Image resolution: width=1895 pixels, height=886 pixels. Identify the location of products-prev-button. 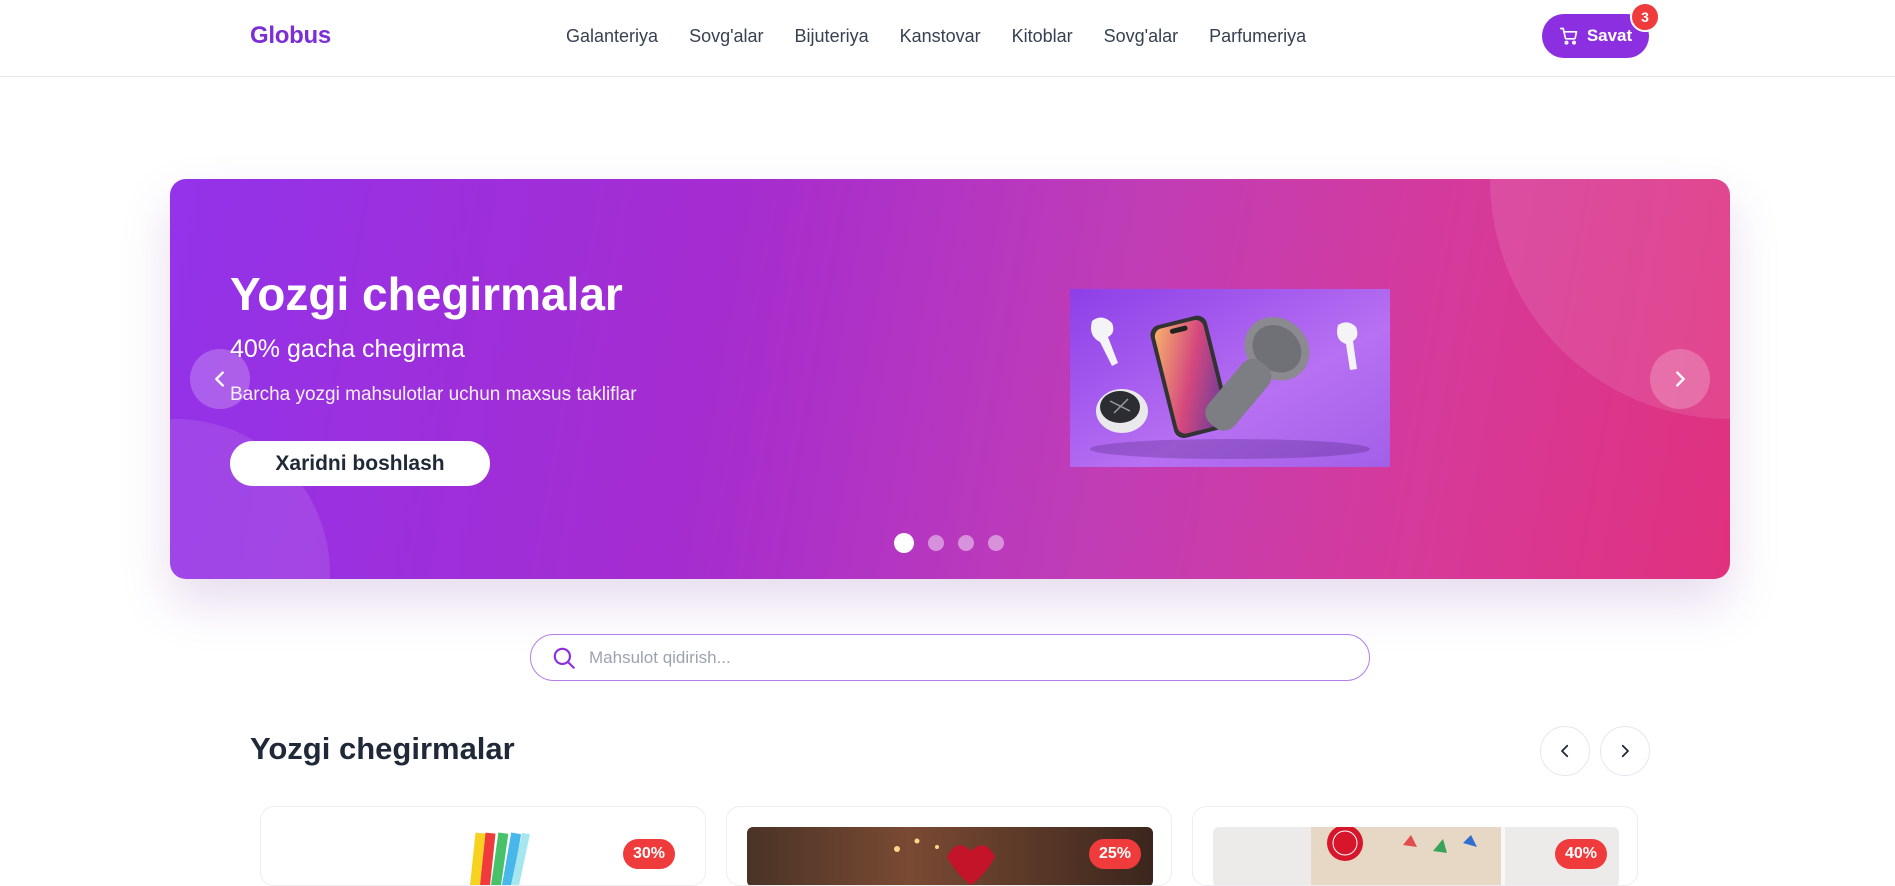
(1565, 751).